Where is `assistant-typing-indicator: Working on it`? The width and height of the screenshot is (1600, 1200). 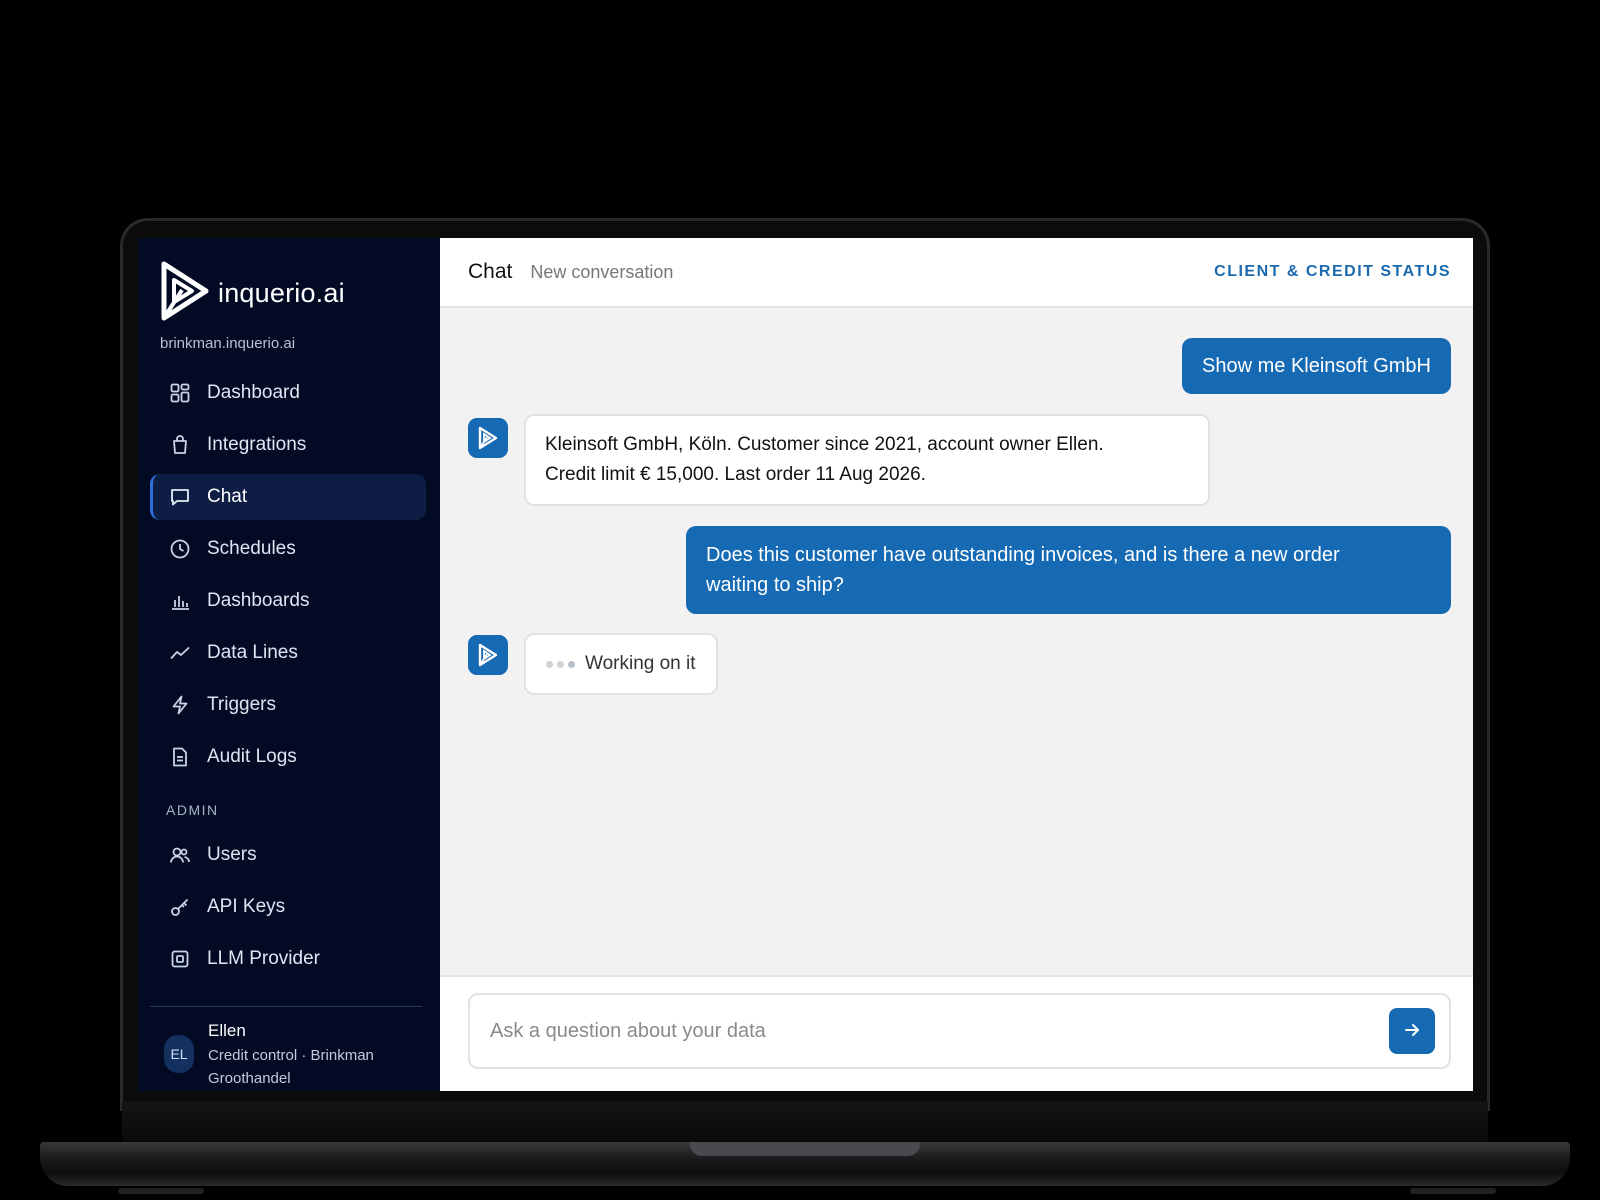
assistant-typing-indicator: Working on it is located at coordinates (621, 664).